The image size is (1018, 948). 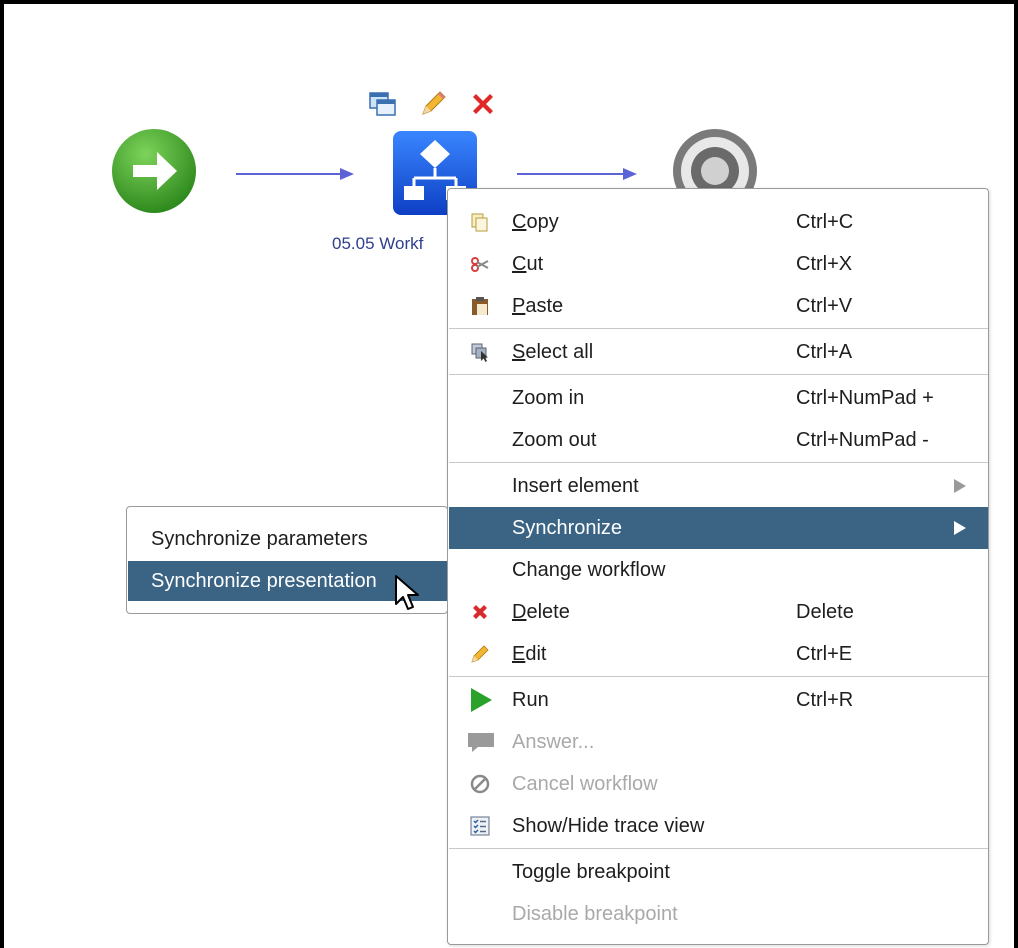 What do you see at coordinates (718, 306) in the screenshot?
I see `menu-item-paste: Paste Ctrl+V` at bounding box center [718, 306].